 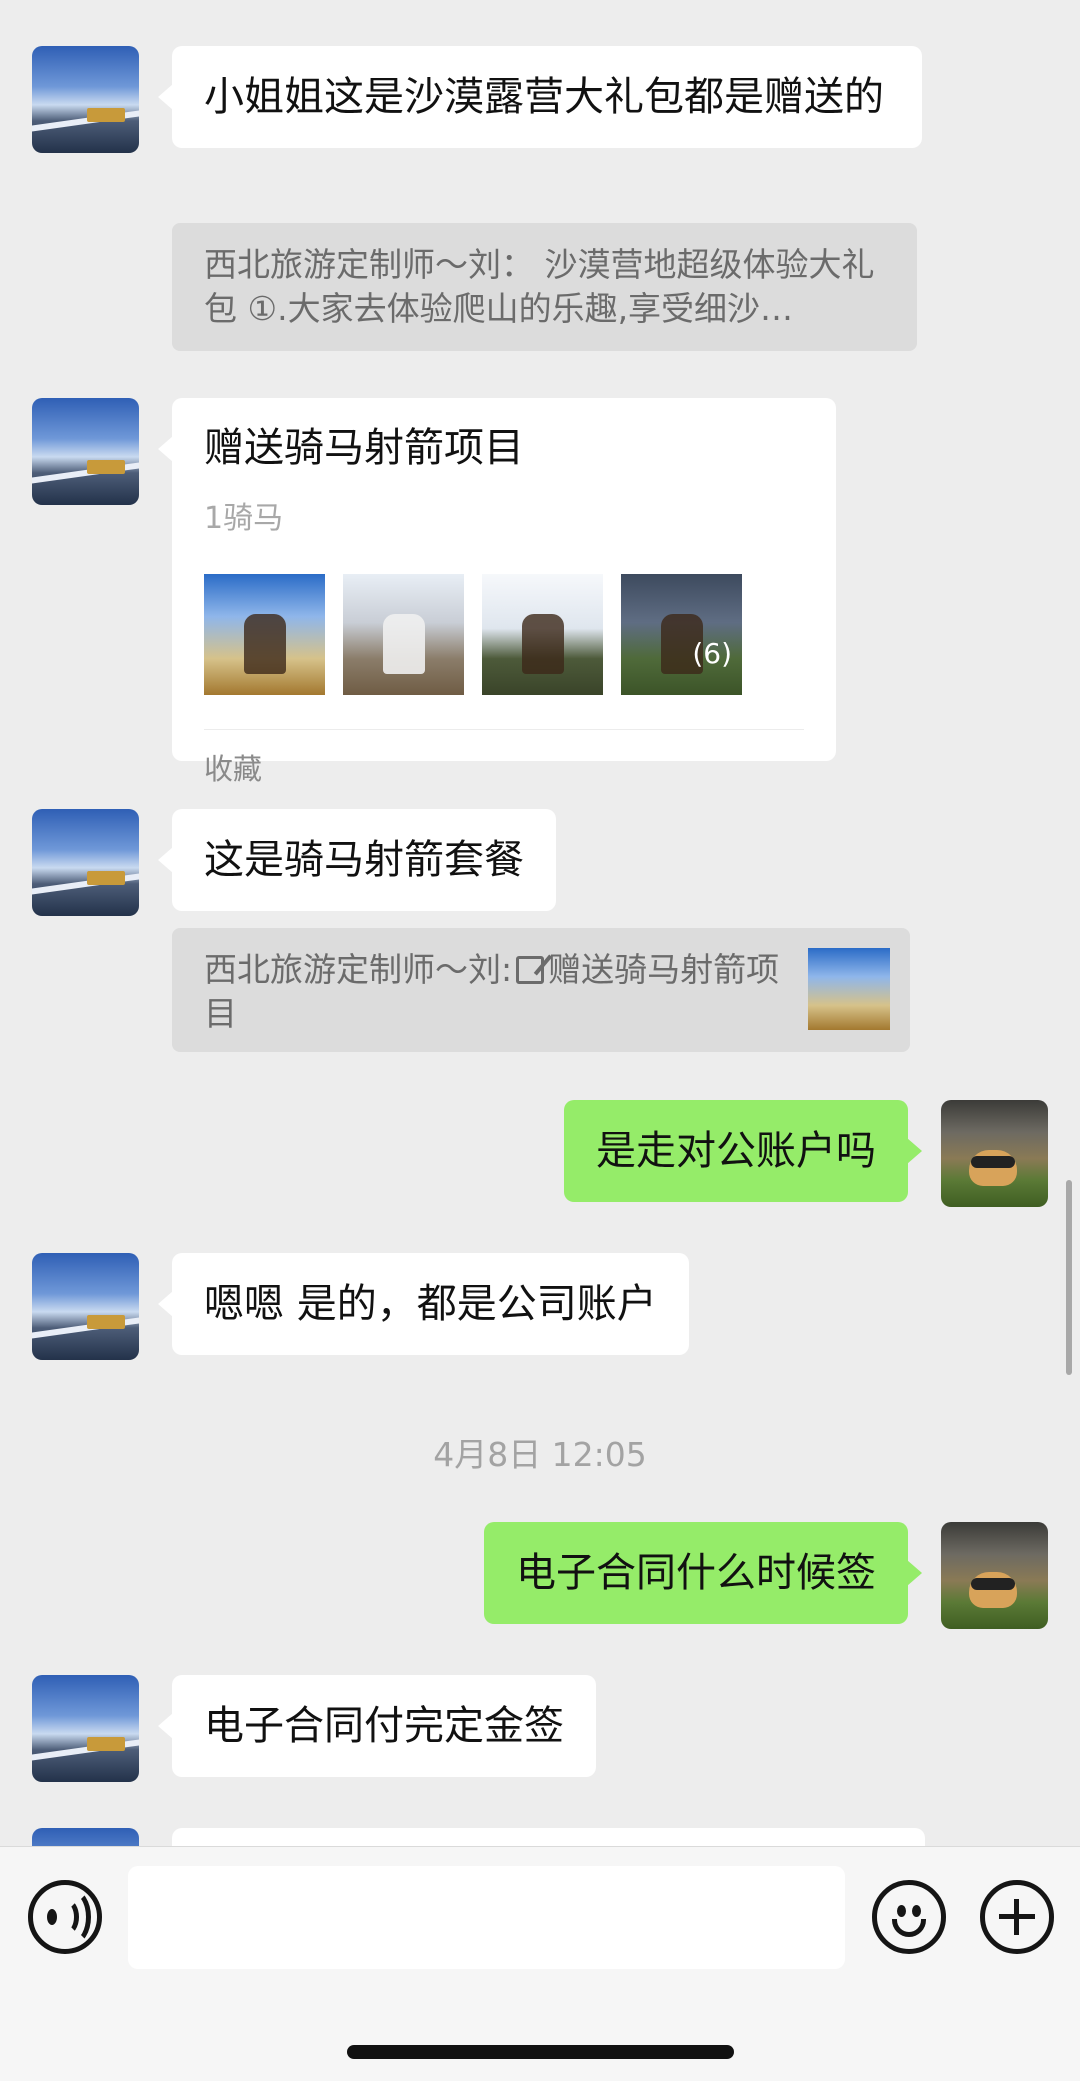 I want to click on message-text: 嗯嗯 是的，都是公司账户, so click(x=430, y=1304).